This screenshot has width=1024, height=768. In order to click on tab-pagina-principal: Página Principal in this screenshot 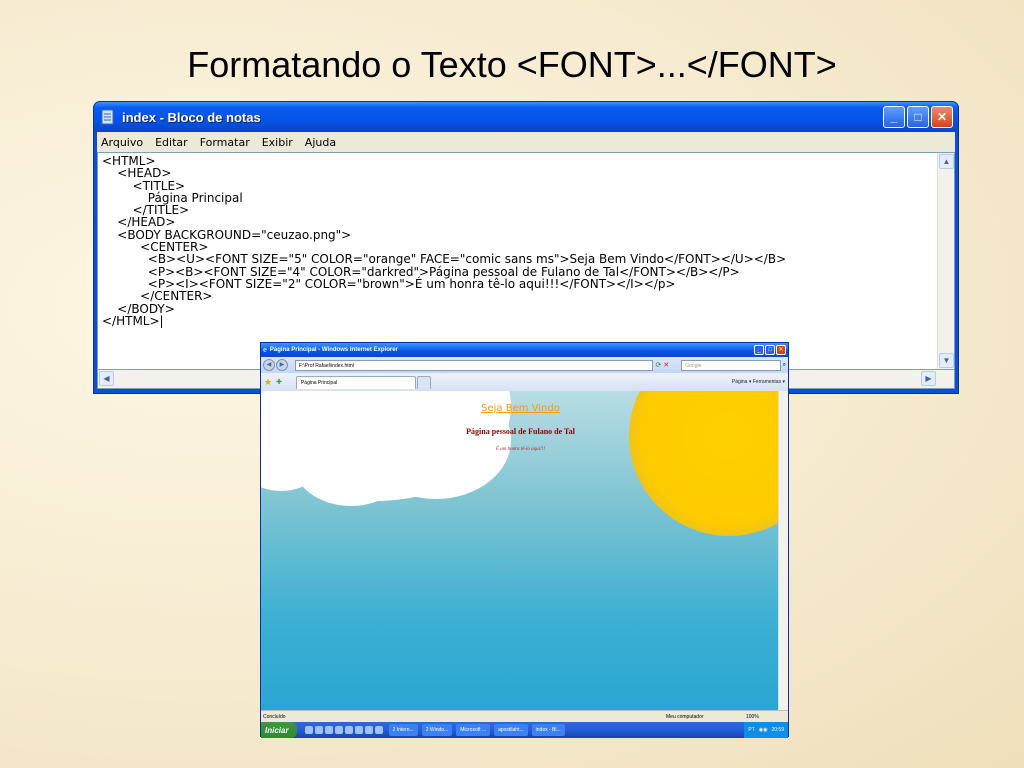, I will do `click(355, 382)`.